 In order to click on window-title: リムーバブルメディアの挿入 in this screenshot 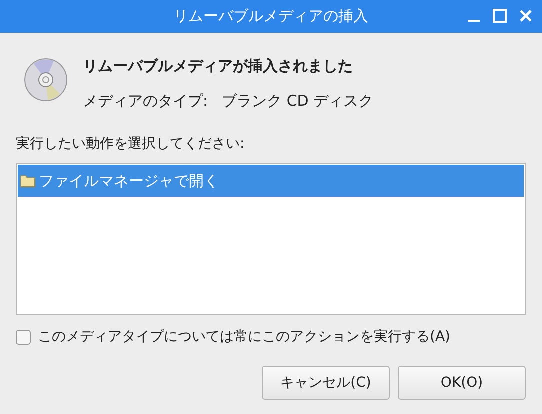, I will do `click(271, 17)`.